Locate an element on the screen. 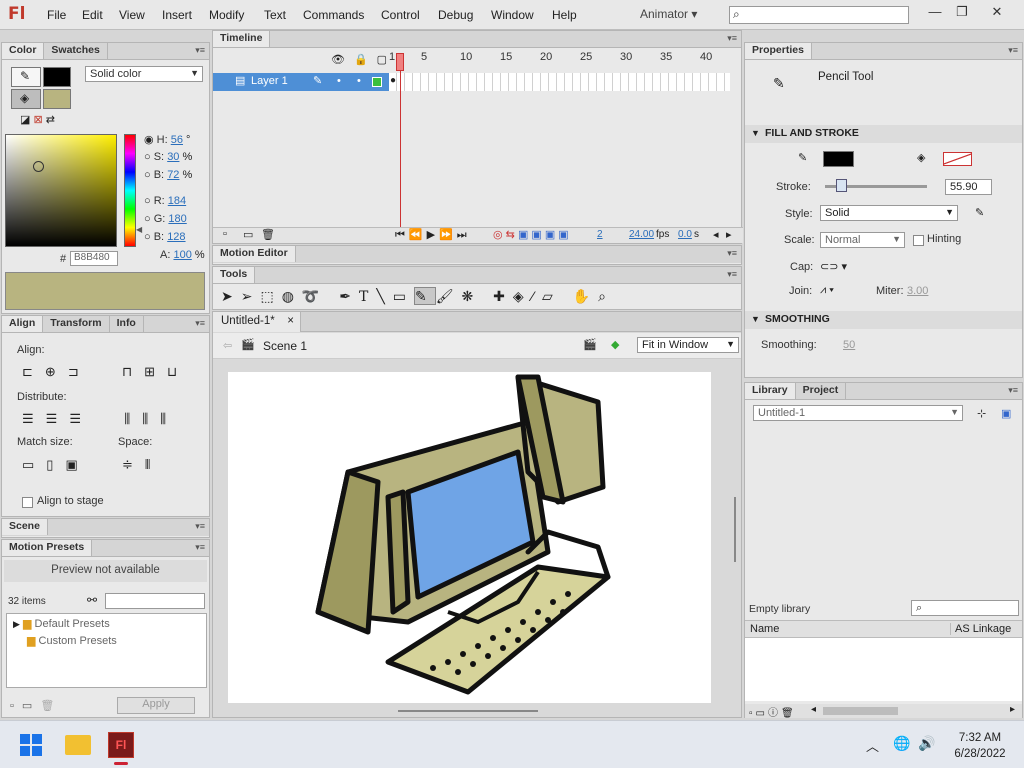 This screenshot has width=1024, height=768. miter-value: 3.00 is located at coordinates (917, 291).